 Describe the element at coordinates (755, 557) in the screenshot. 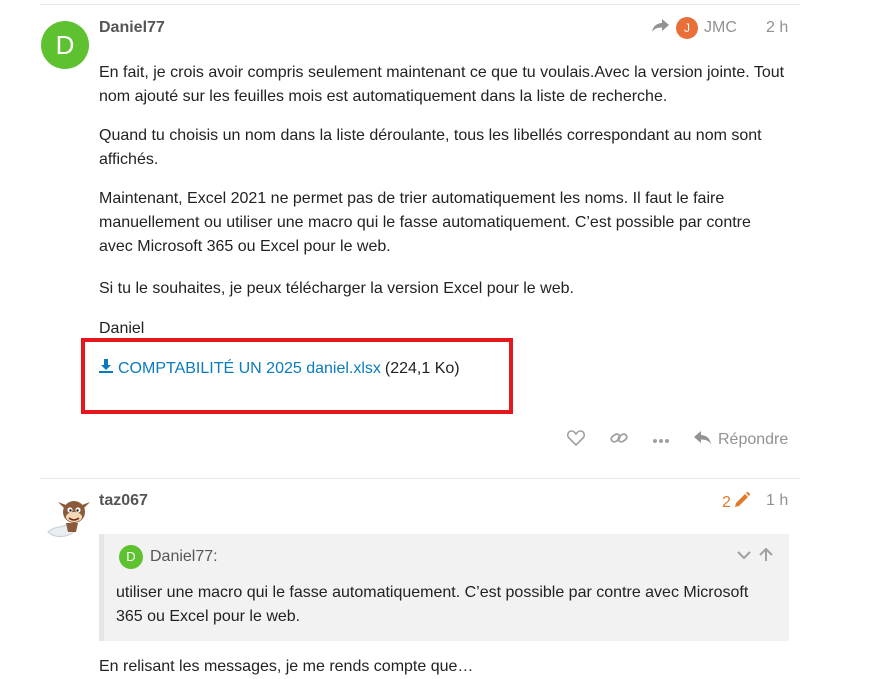

I see `quote-controls` at that location.